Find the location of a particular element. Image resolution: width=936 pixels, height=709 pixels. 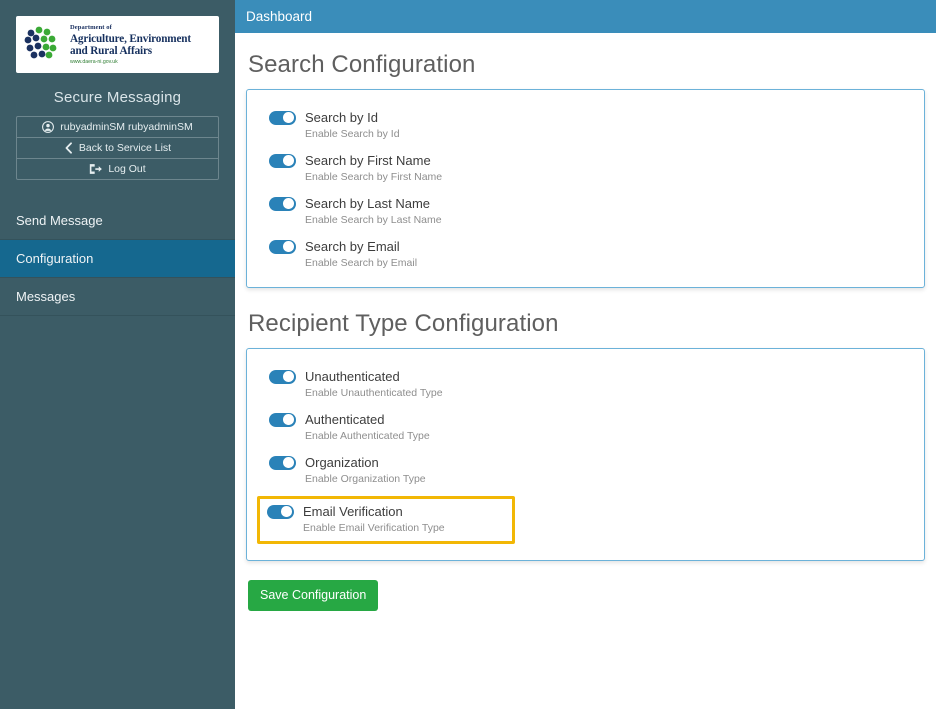

sidebar-item-configuration: Configuration is located at coordinates (117, 259).